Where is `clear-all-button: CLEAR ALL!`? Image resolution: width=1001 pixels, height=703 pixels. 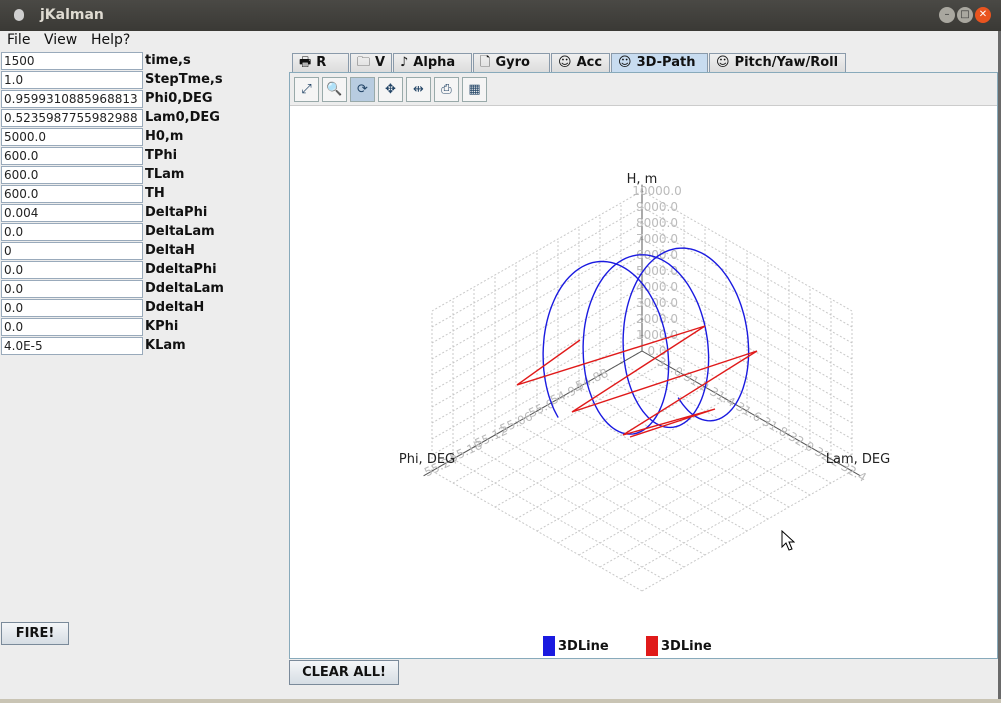
clear-all-button: CLEAR ALL! is located at coordinates (344, 672).